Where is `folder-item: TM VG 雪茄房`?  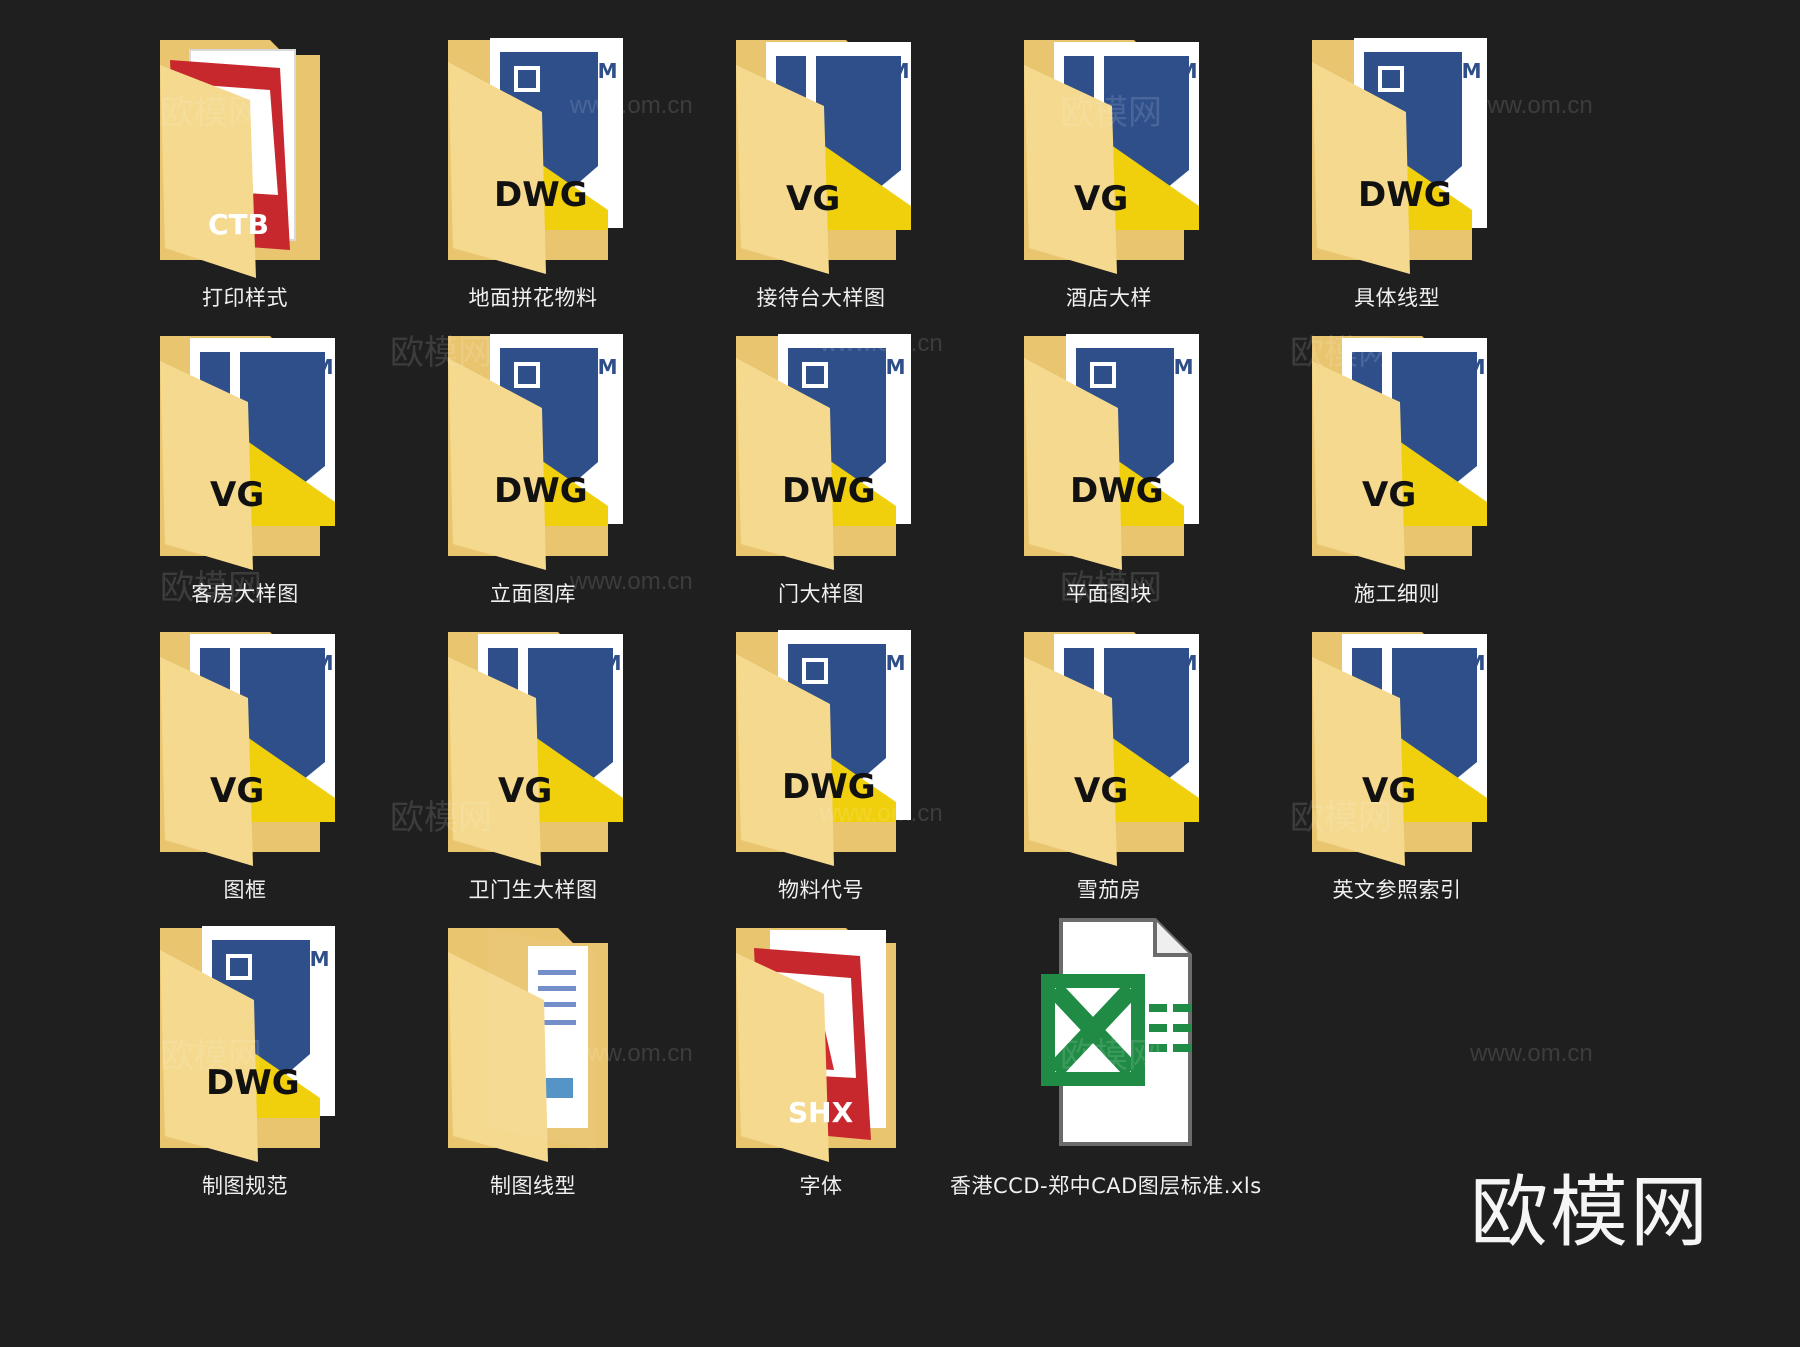
folder-item: TM VG 雪茄房 is located at coordinates (1109, 772).